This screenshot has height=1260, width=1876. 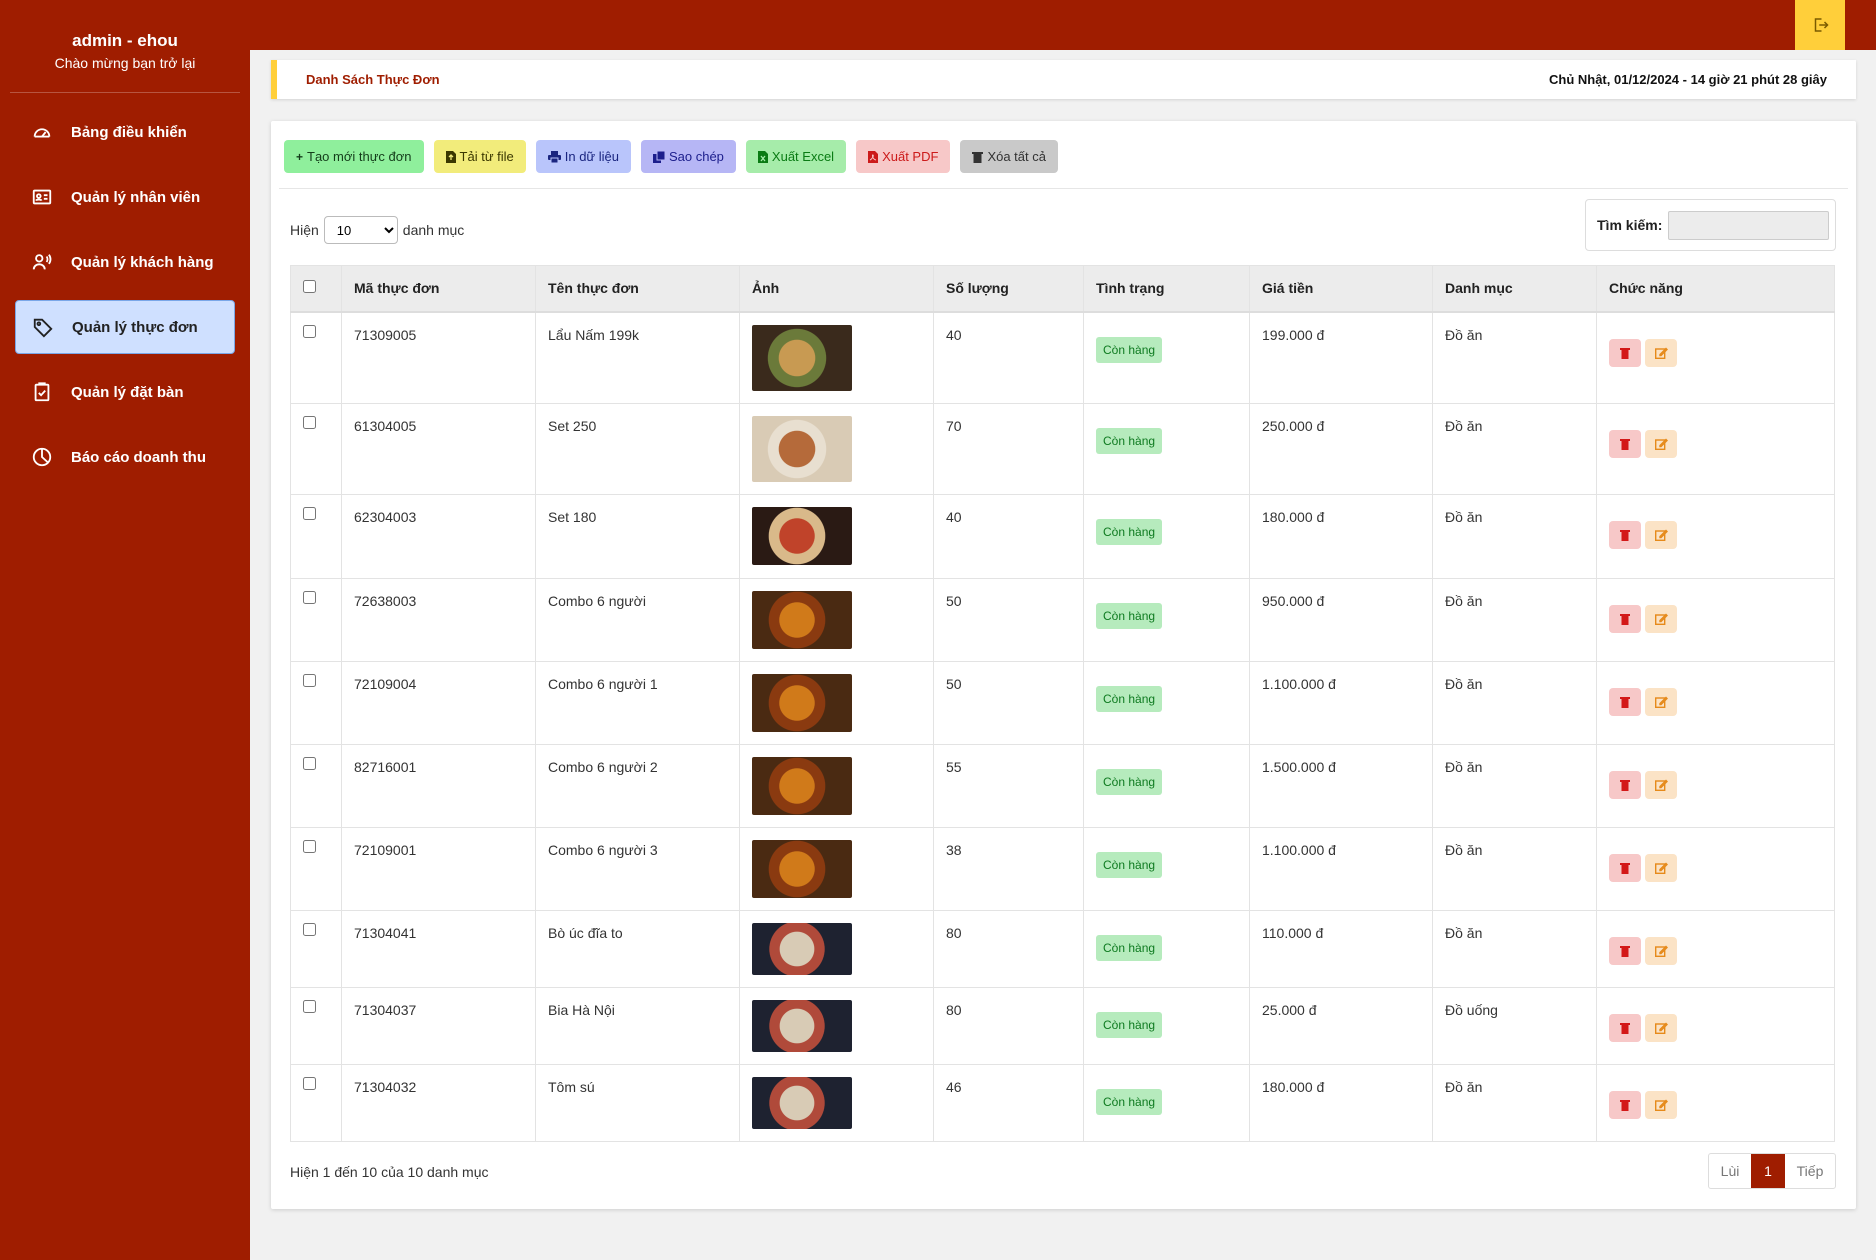 What do you see at coordinates (658, 156) in the screenshot?
I see `copy-icon` at bounding box center [658, 156].